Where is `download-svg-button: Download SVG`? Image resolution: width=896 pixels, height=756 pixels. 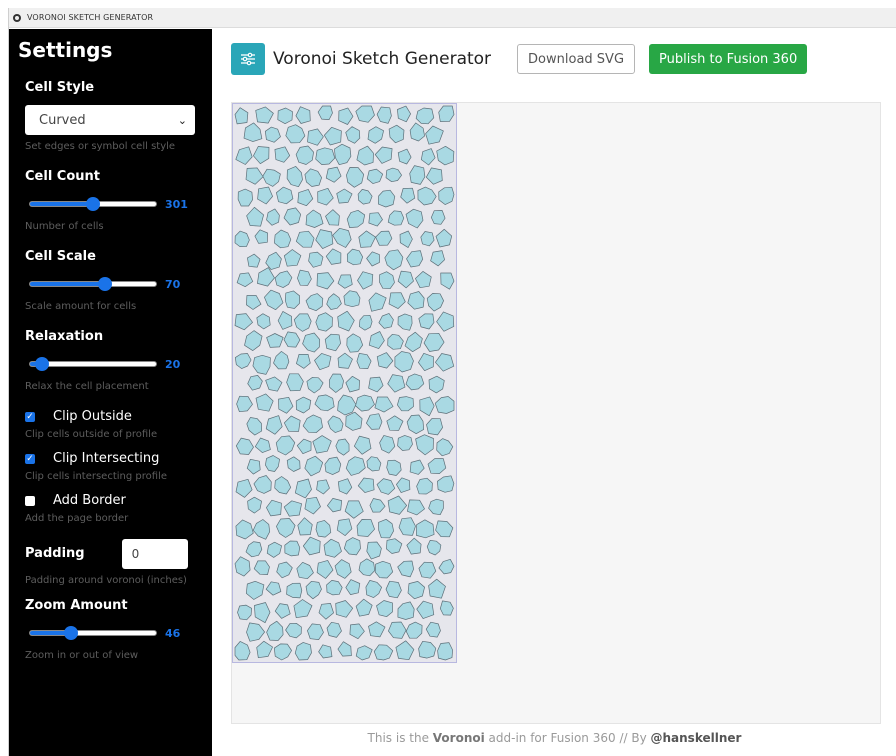
download-svg-button: Download SVG is located at coordinates (576, 59).